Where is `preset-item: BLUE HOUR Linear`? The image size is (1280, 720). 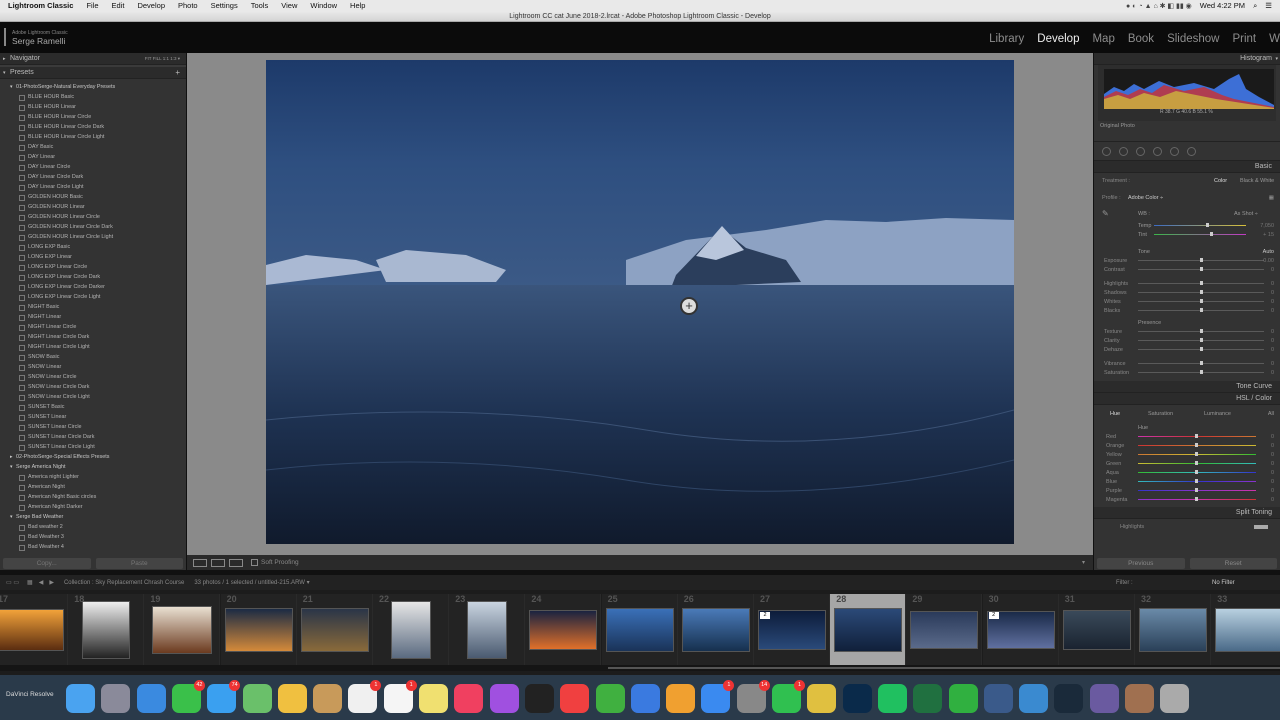 preset-item: BLUE HOUR Linear is located at coordinates (93, 107).